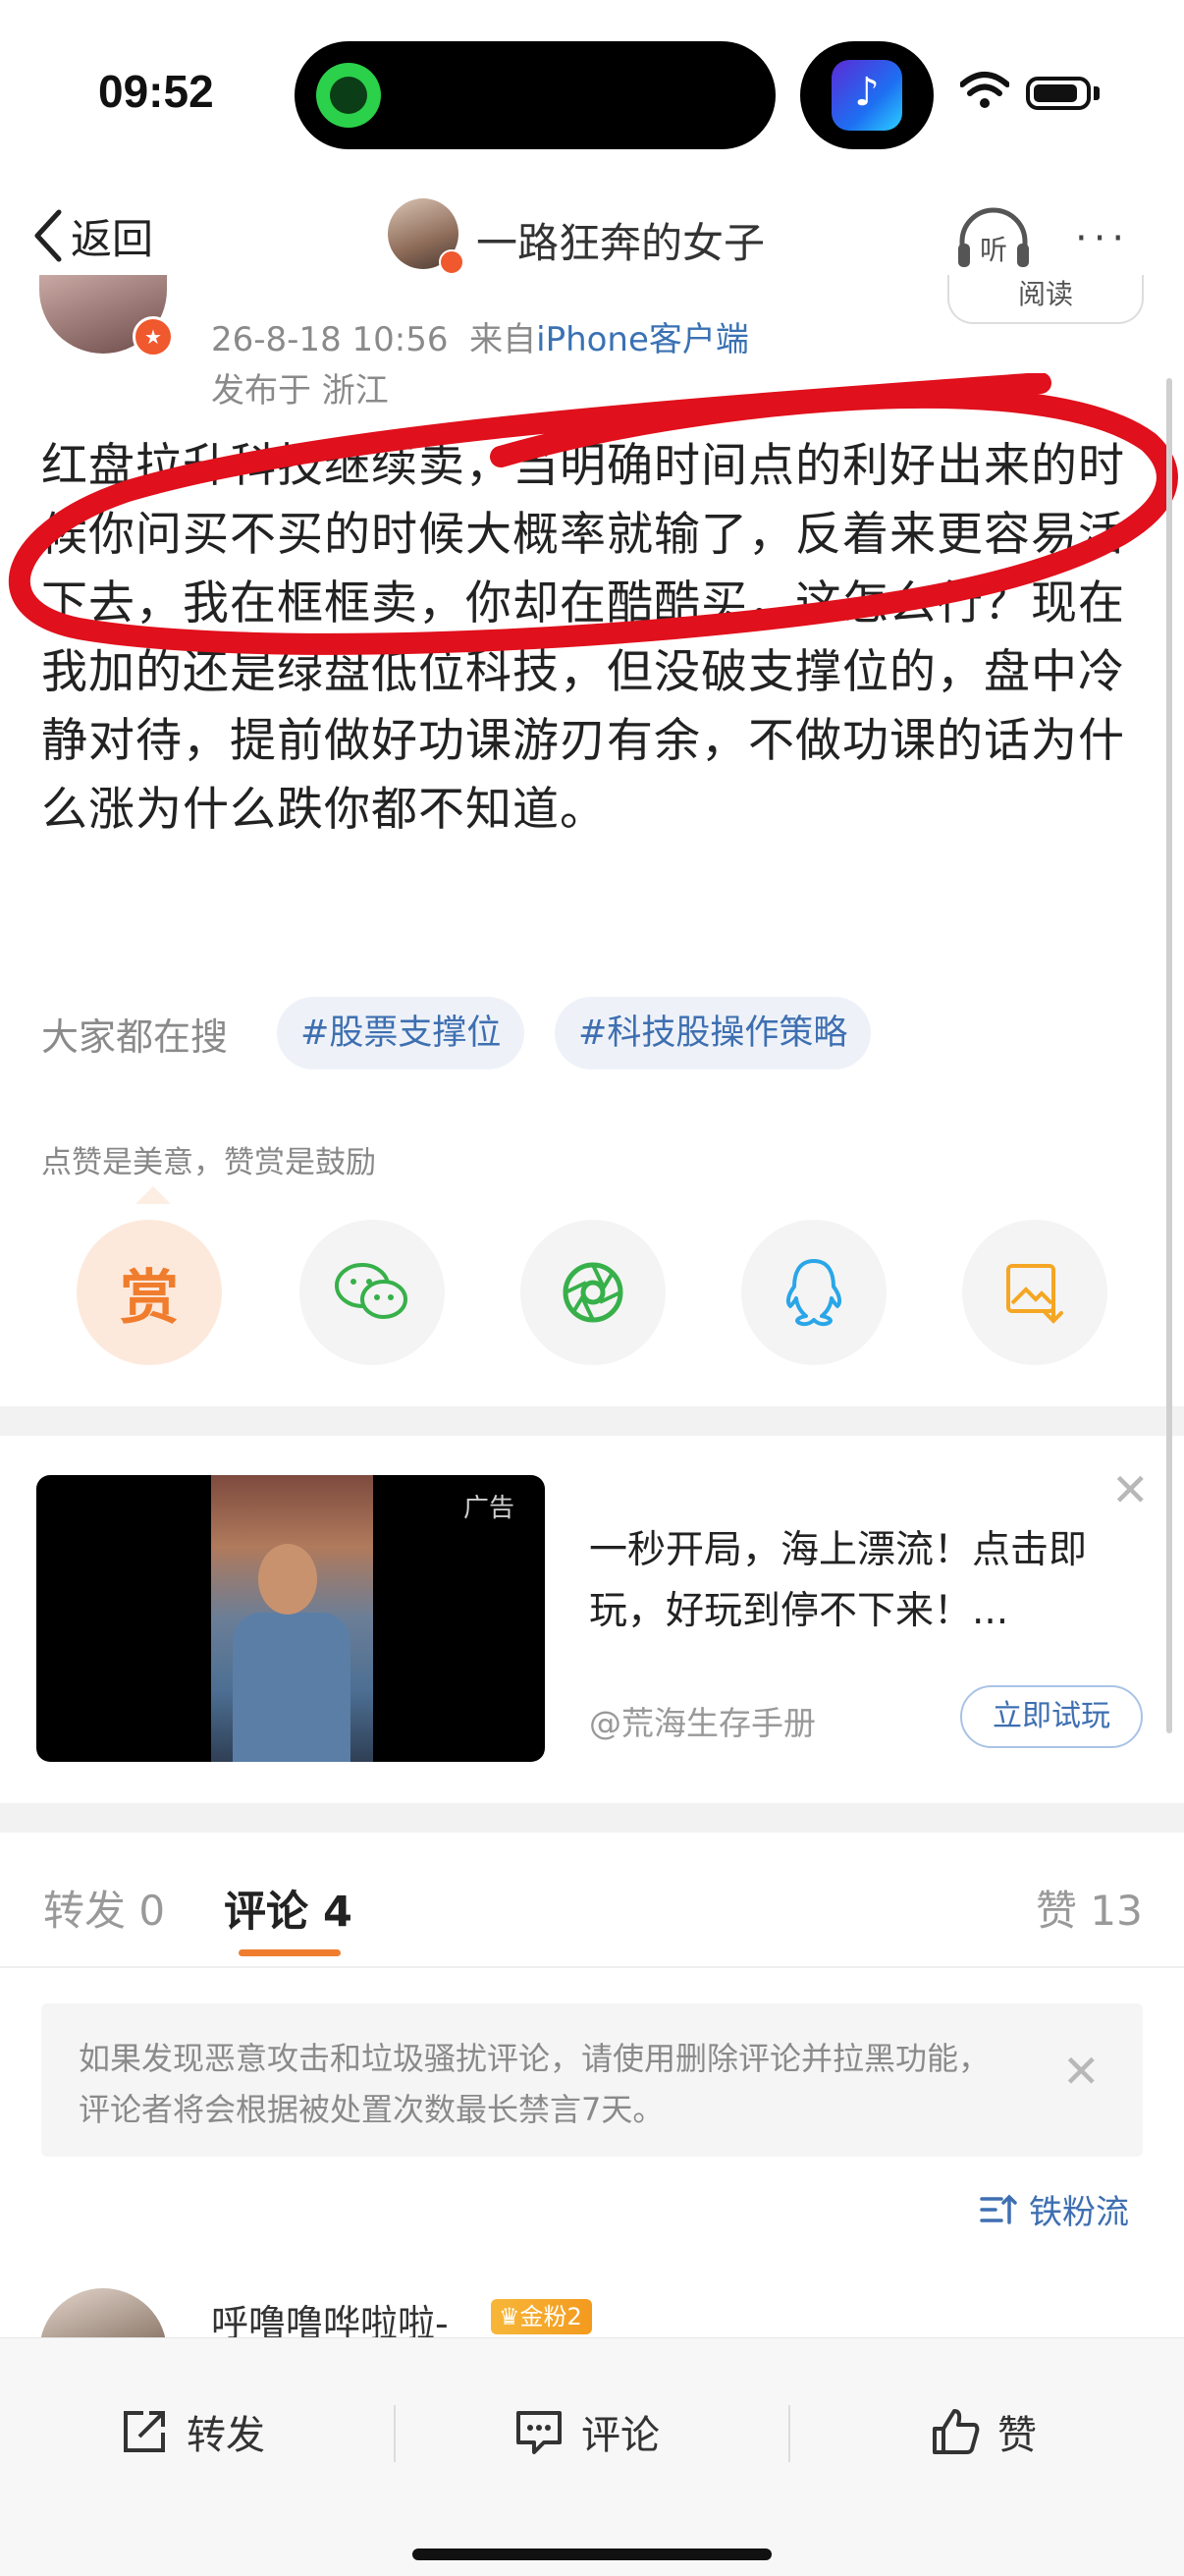  What do you see at coordinates (290, 1953) in the screenshot?
I see `active-tab-indicator` at bounding box center [290, 1953].